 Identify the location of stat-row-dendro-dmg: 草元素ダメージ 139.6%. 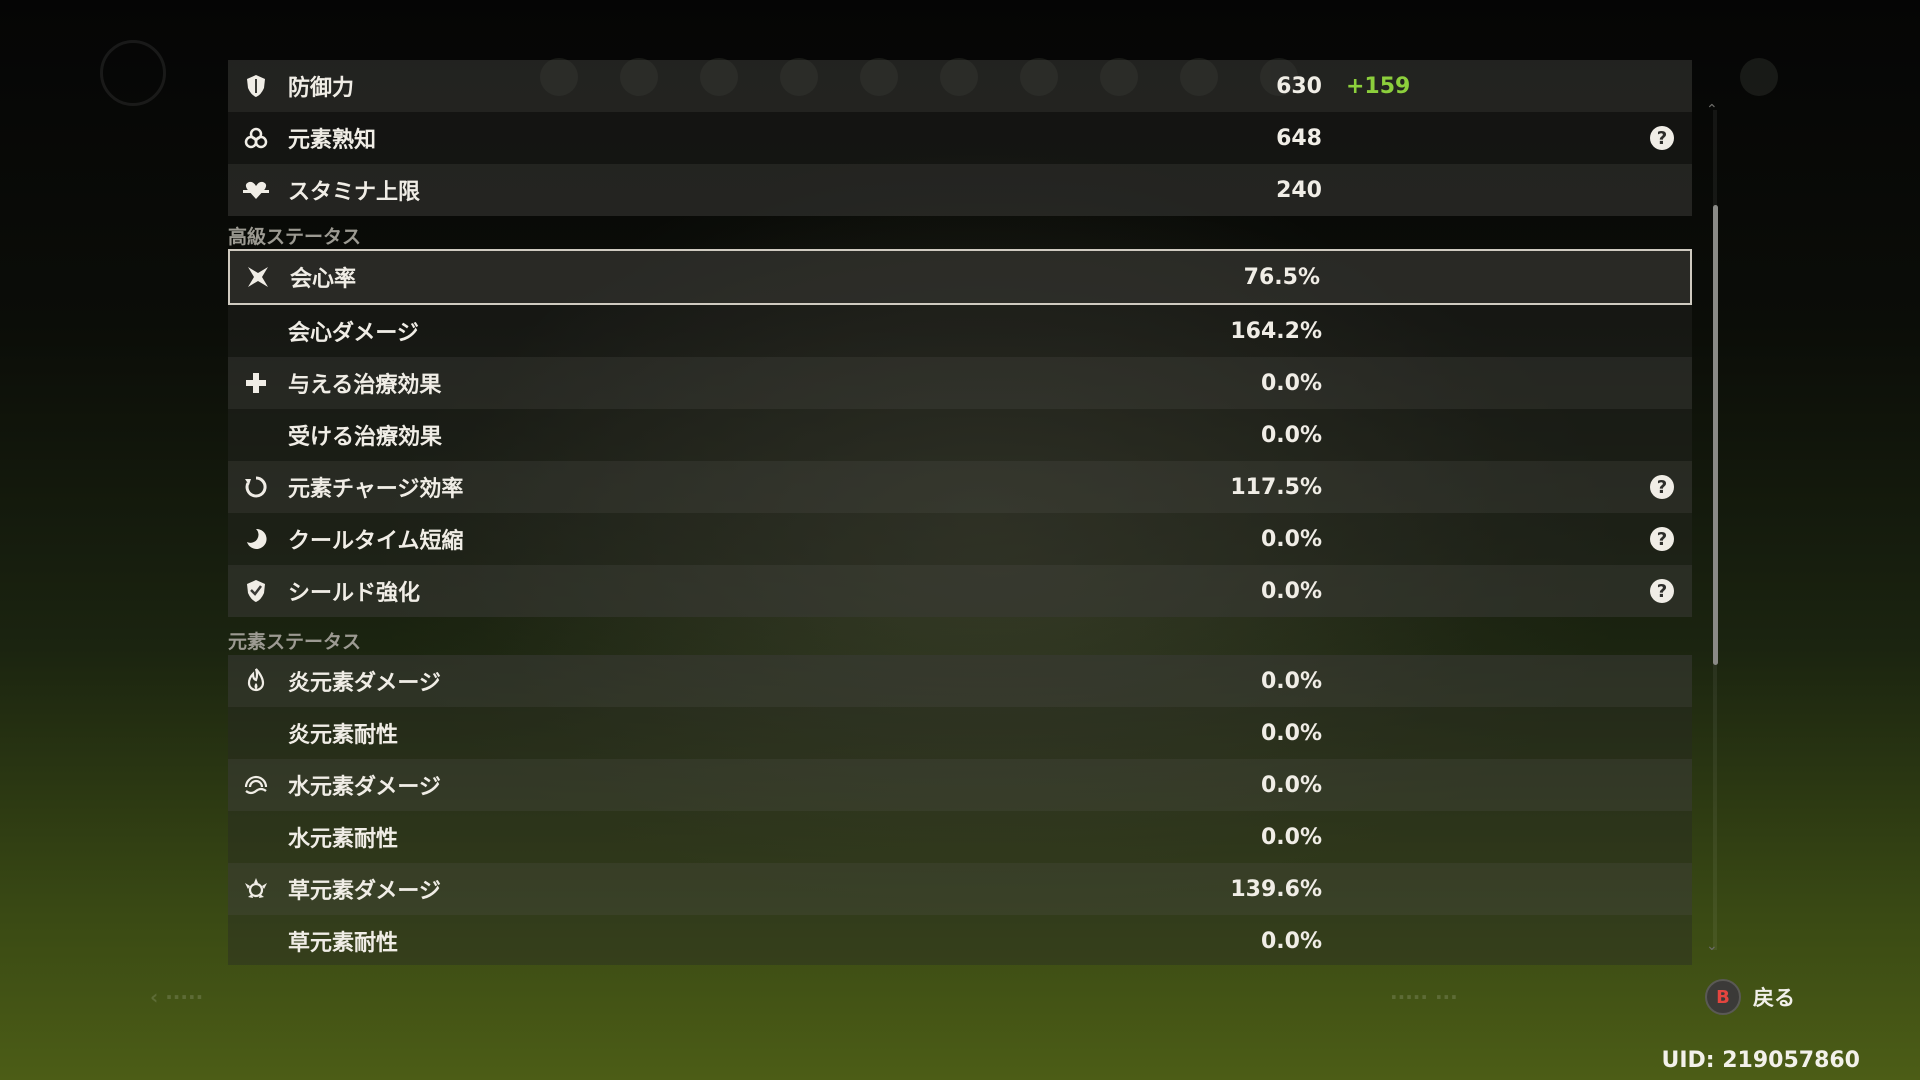
(960, 889).